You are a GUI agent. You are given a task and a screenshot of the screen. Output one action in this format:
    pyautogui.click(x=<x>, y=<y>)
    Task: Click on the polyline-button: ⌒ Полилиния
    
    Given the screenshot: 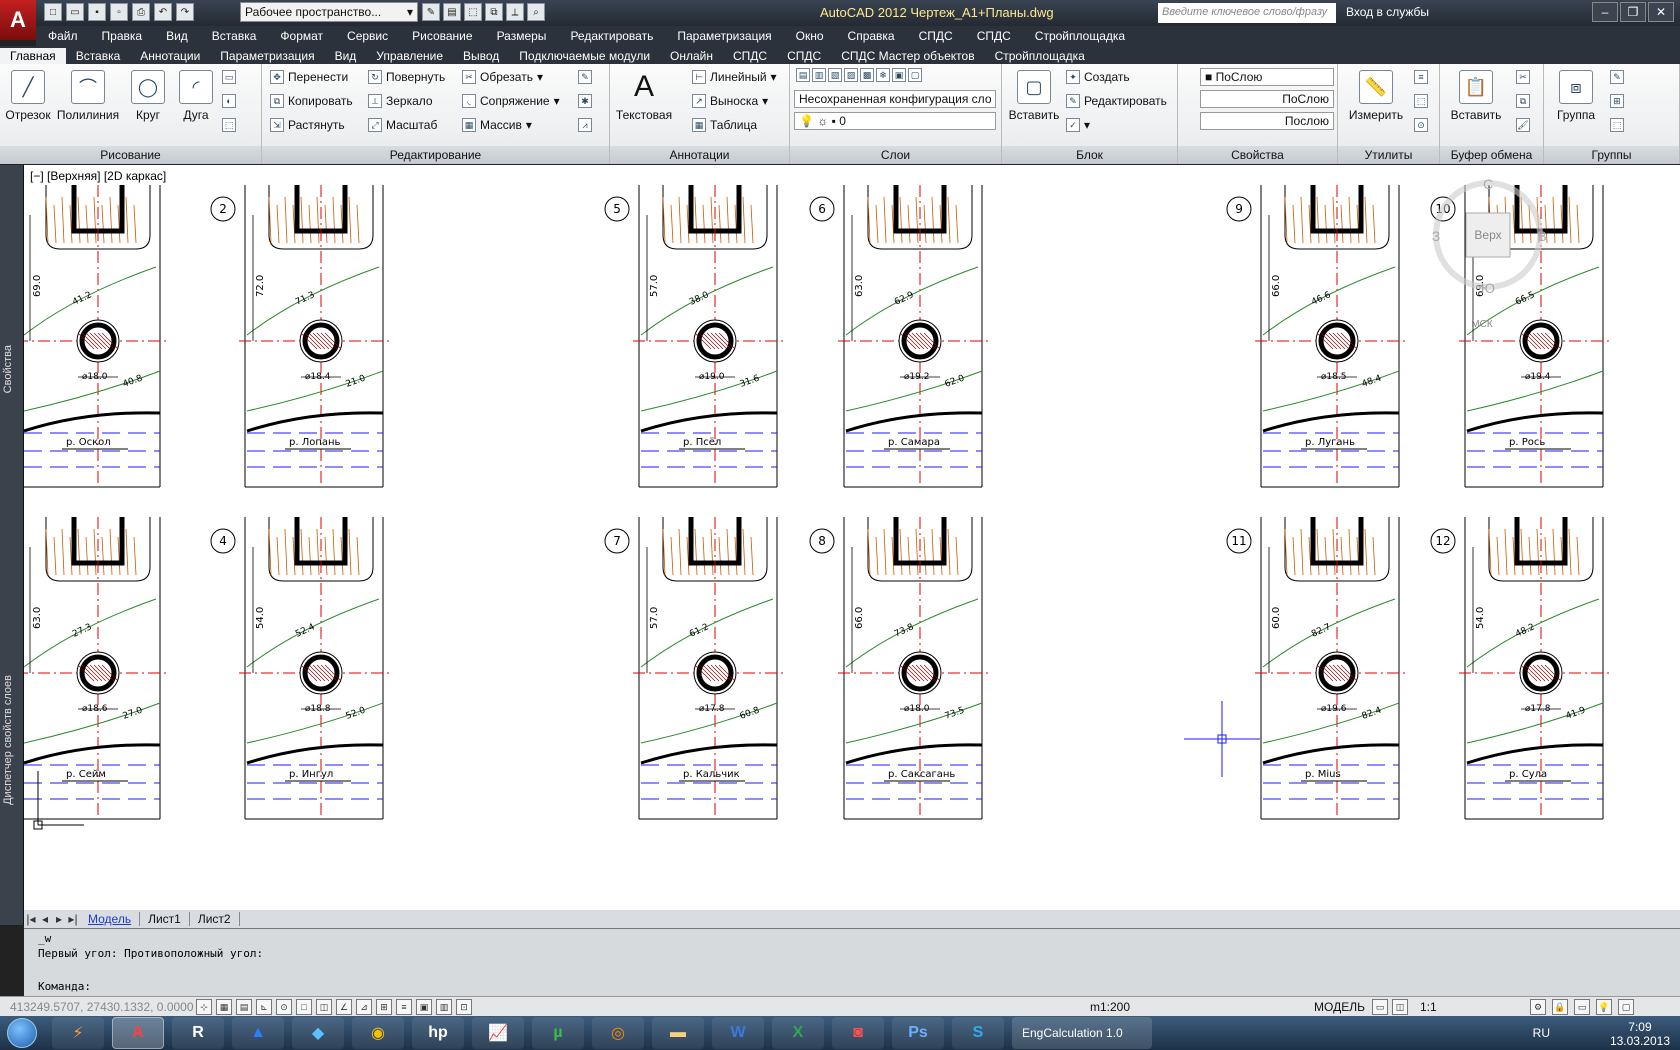 What is the action you would take?
    pyautogui.click(x=88, y=96)
    